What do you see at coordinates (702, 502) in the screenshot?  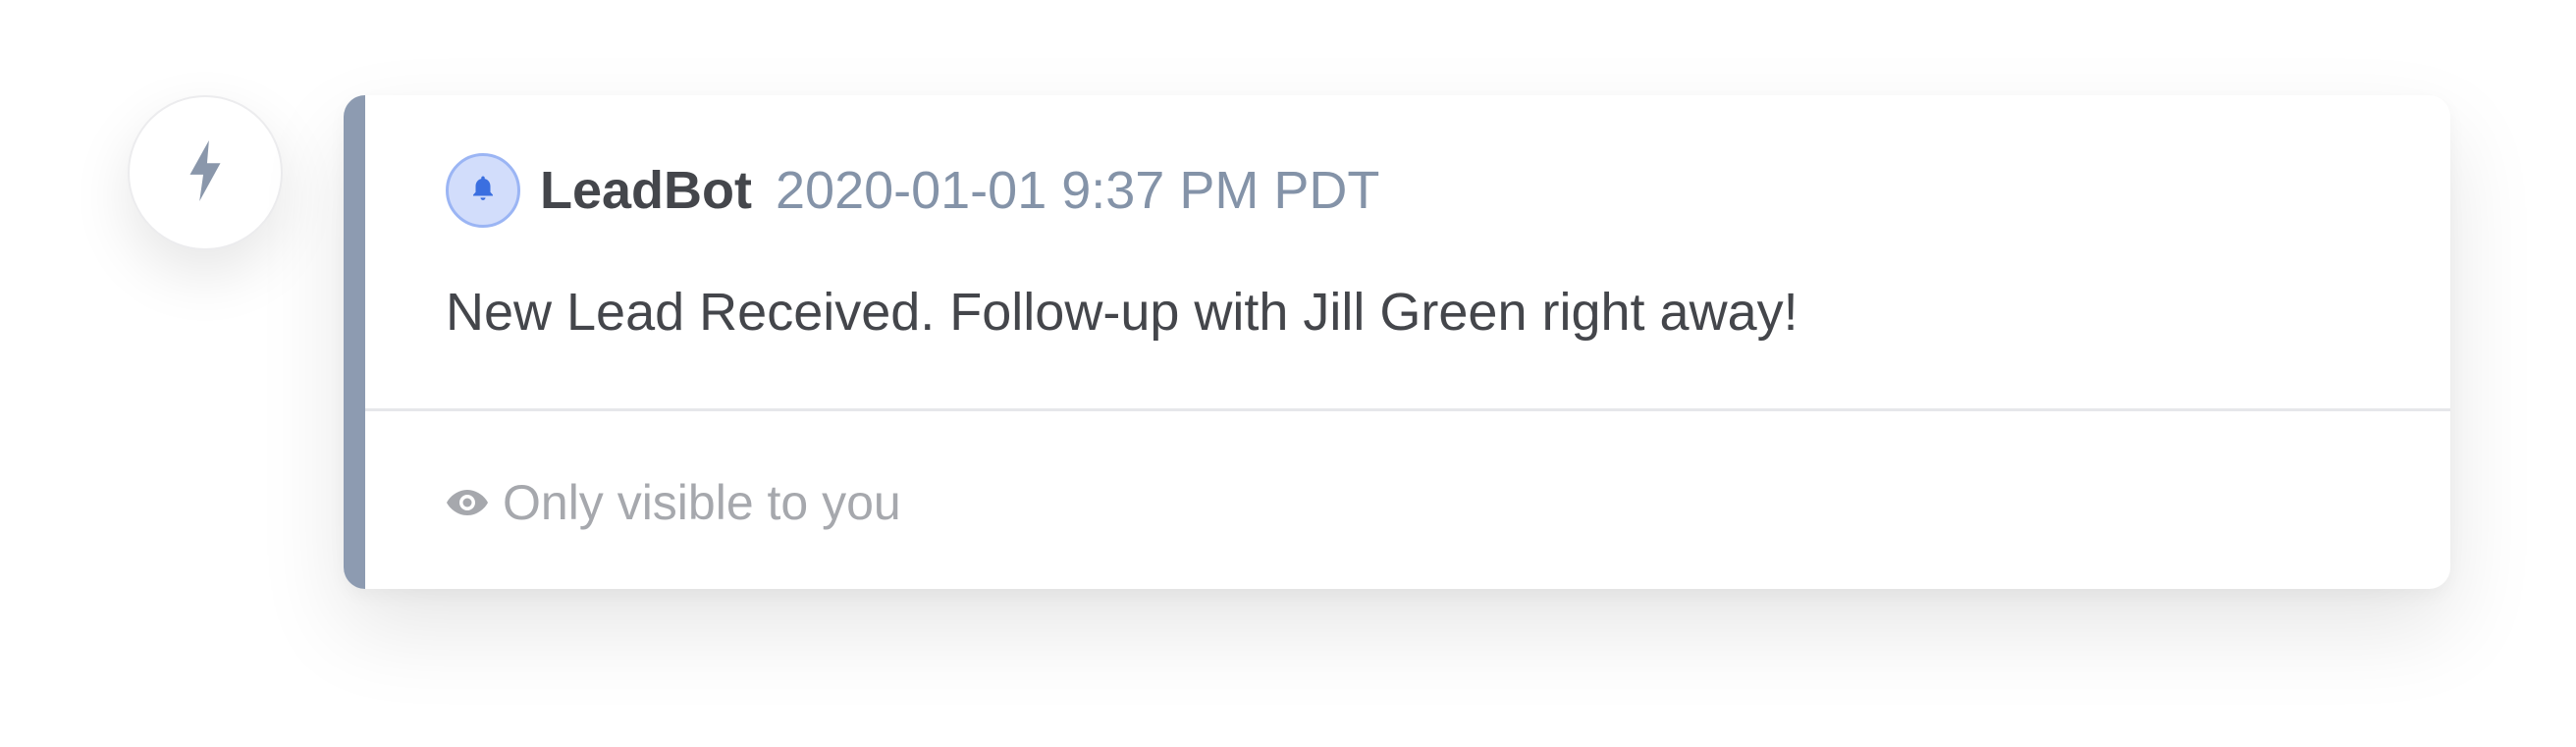 I see `visibility-label: Only visible to you` at bounding box center [702, 502].